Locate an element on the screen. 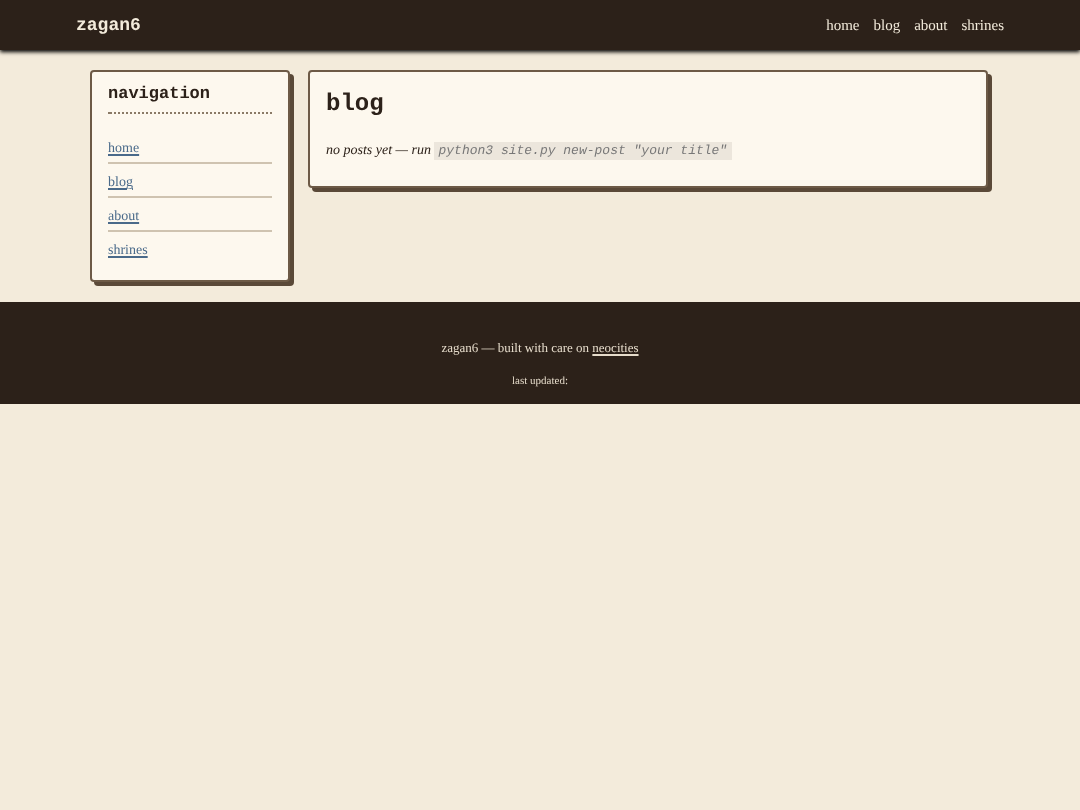 This screenshot has height=810, width=1080. page-title: blog is located at coordinates (356, 104).